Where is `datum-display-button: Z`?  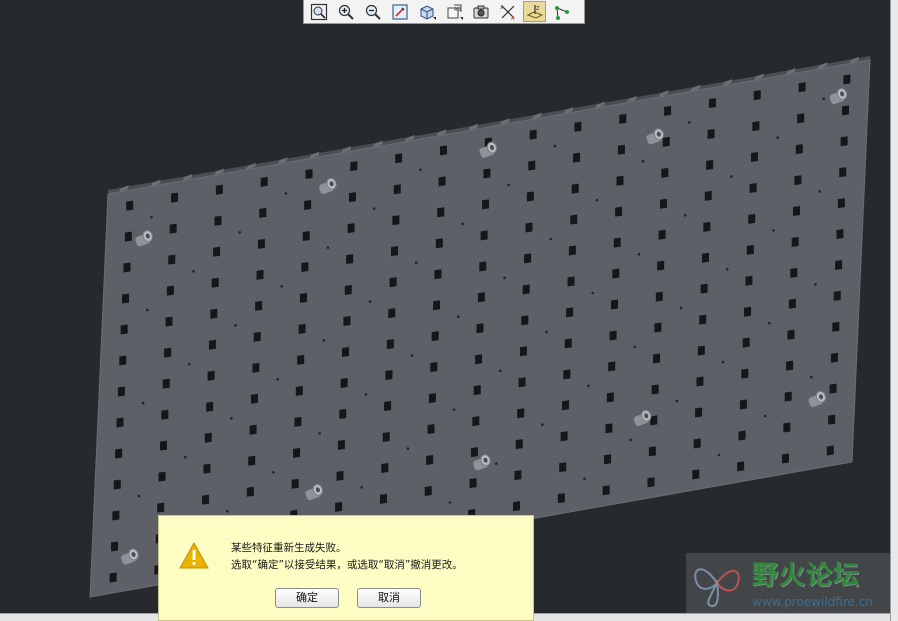
datum-display-button: Z is located at coordinates (534, 11).